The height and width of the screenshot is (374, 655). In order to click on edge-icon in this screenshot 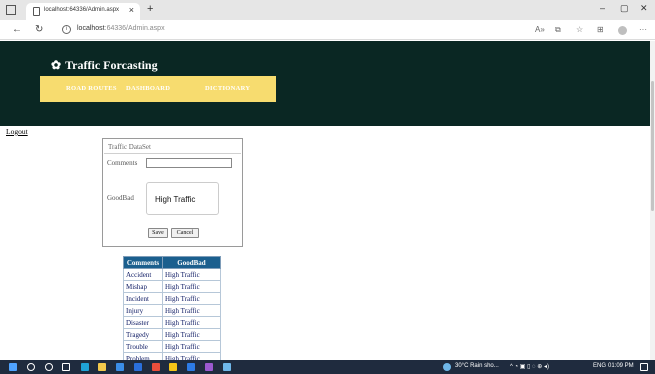, I will do `click(85, 367)`.